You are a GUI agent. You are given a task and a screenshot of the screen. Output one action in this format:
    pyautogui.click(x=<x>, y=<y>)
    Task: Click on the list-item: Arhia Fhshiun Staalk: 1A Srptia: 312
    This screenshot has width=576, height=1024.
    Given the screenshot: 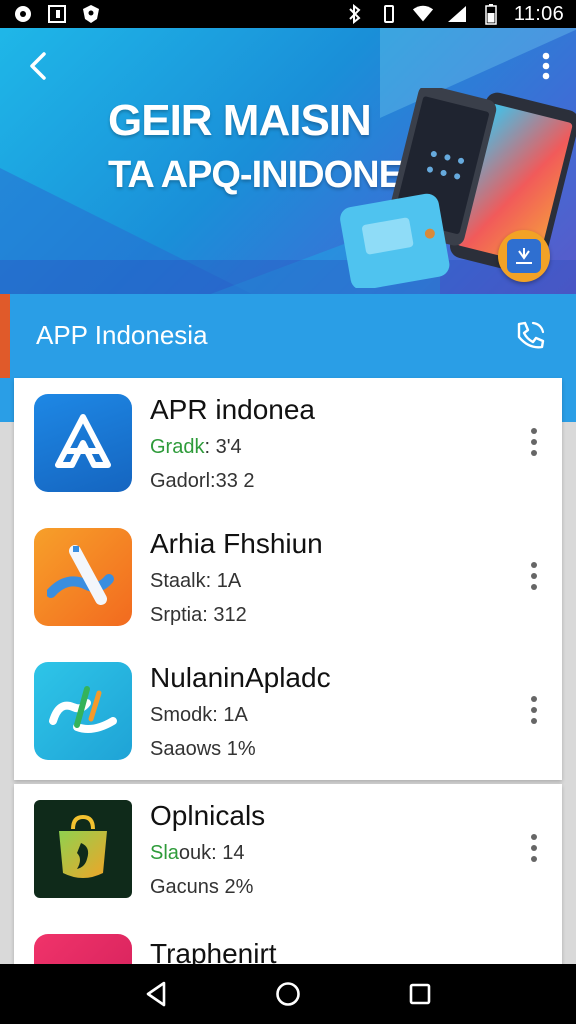 What is the action you would take?
    pyautogui.click(x=288, y=579)
    